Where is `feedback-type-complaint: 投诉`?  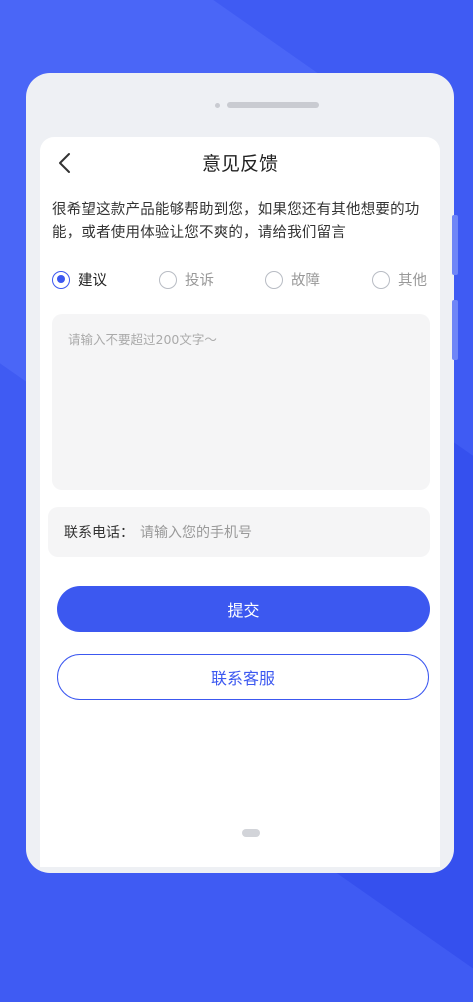
feedback-type-complaint: 投诉 is located at coordinates (186, 279).